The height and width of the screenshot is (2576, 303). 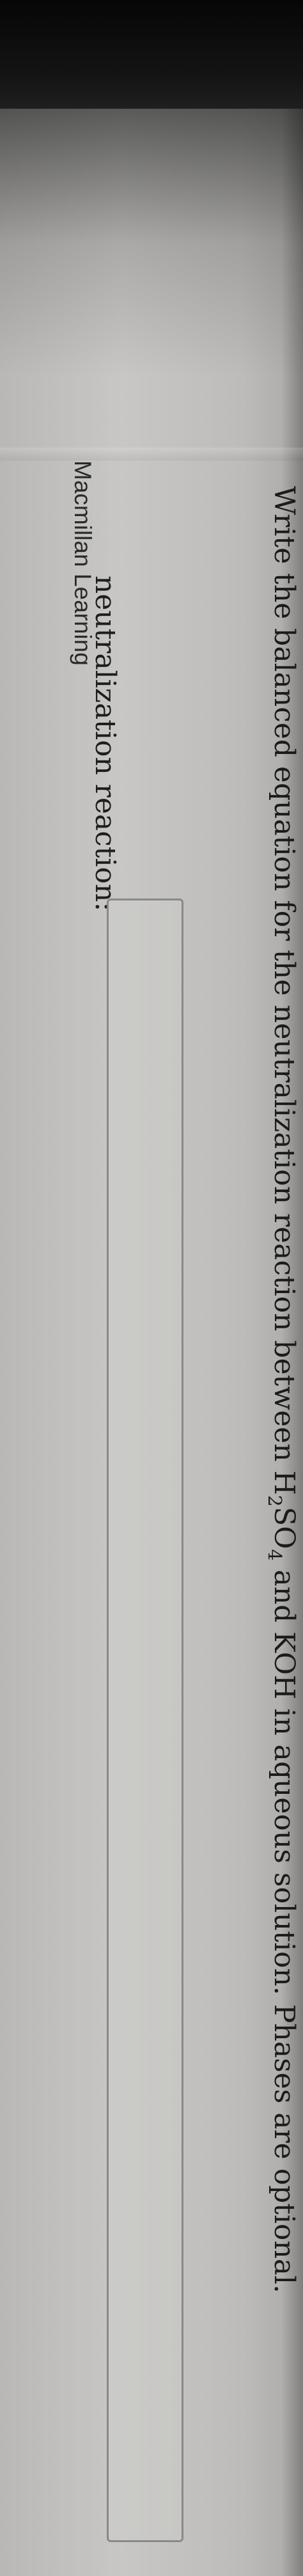 What do you see at coordinates (275, 1555) in the screenshot?
I see `subscript-4: 4` at bounding box center [275, 1555].